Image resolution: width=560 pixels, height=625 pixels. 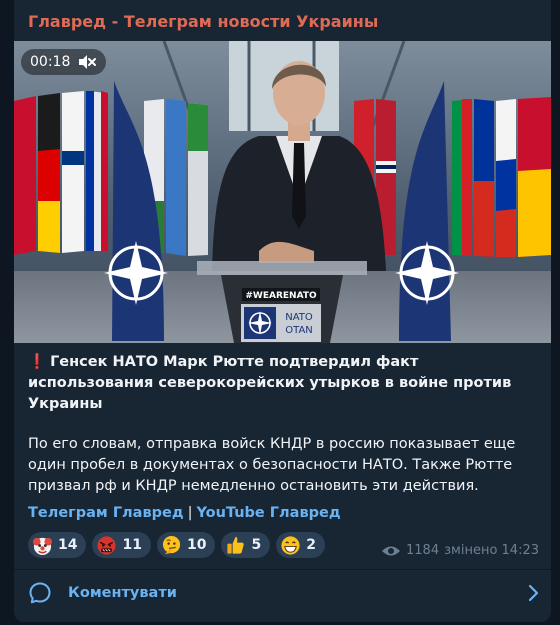 I want to click on message-meta: 1184 змінено 14:23, so click(x=460, y=550).